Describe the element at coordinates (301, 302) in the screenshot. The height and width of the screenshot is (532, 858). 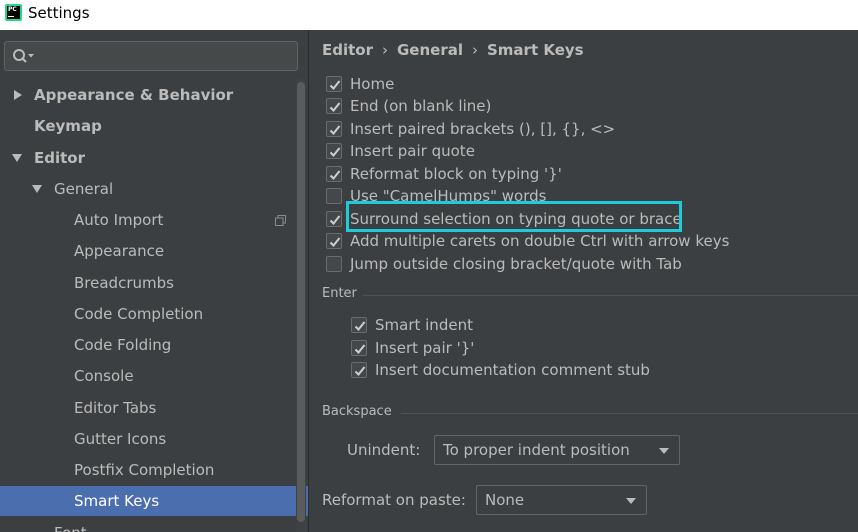
I see `scrollbar-thumb` at that location.